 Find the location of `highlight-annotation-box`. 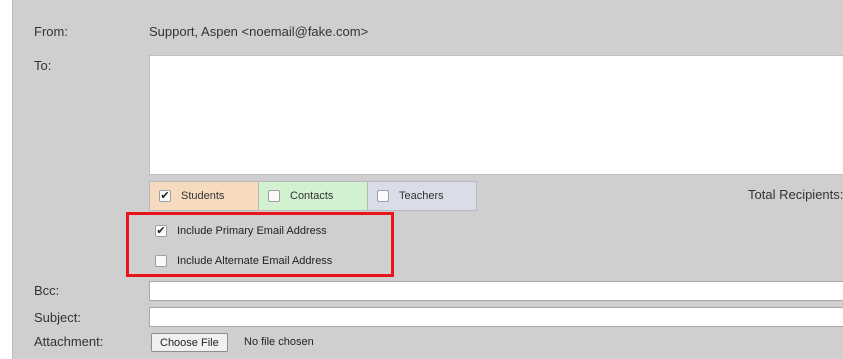

highlight-annotation-box is located at coordinates (260, 244).